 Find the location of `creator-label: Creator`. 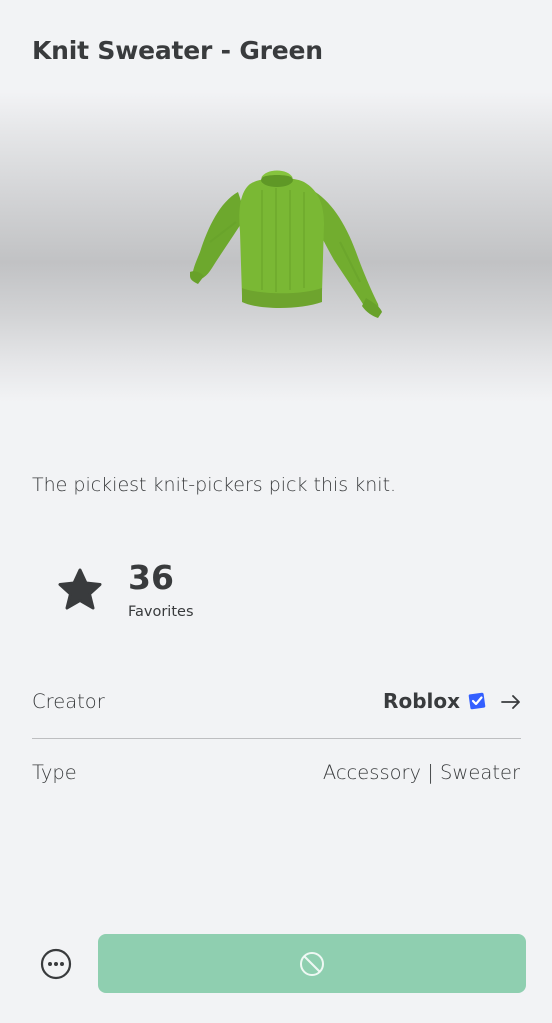

creator-label: Creator is located at coordinates (68, 701).